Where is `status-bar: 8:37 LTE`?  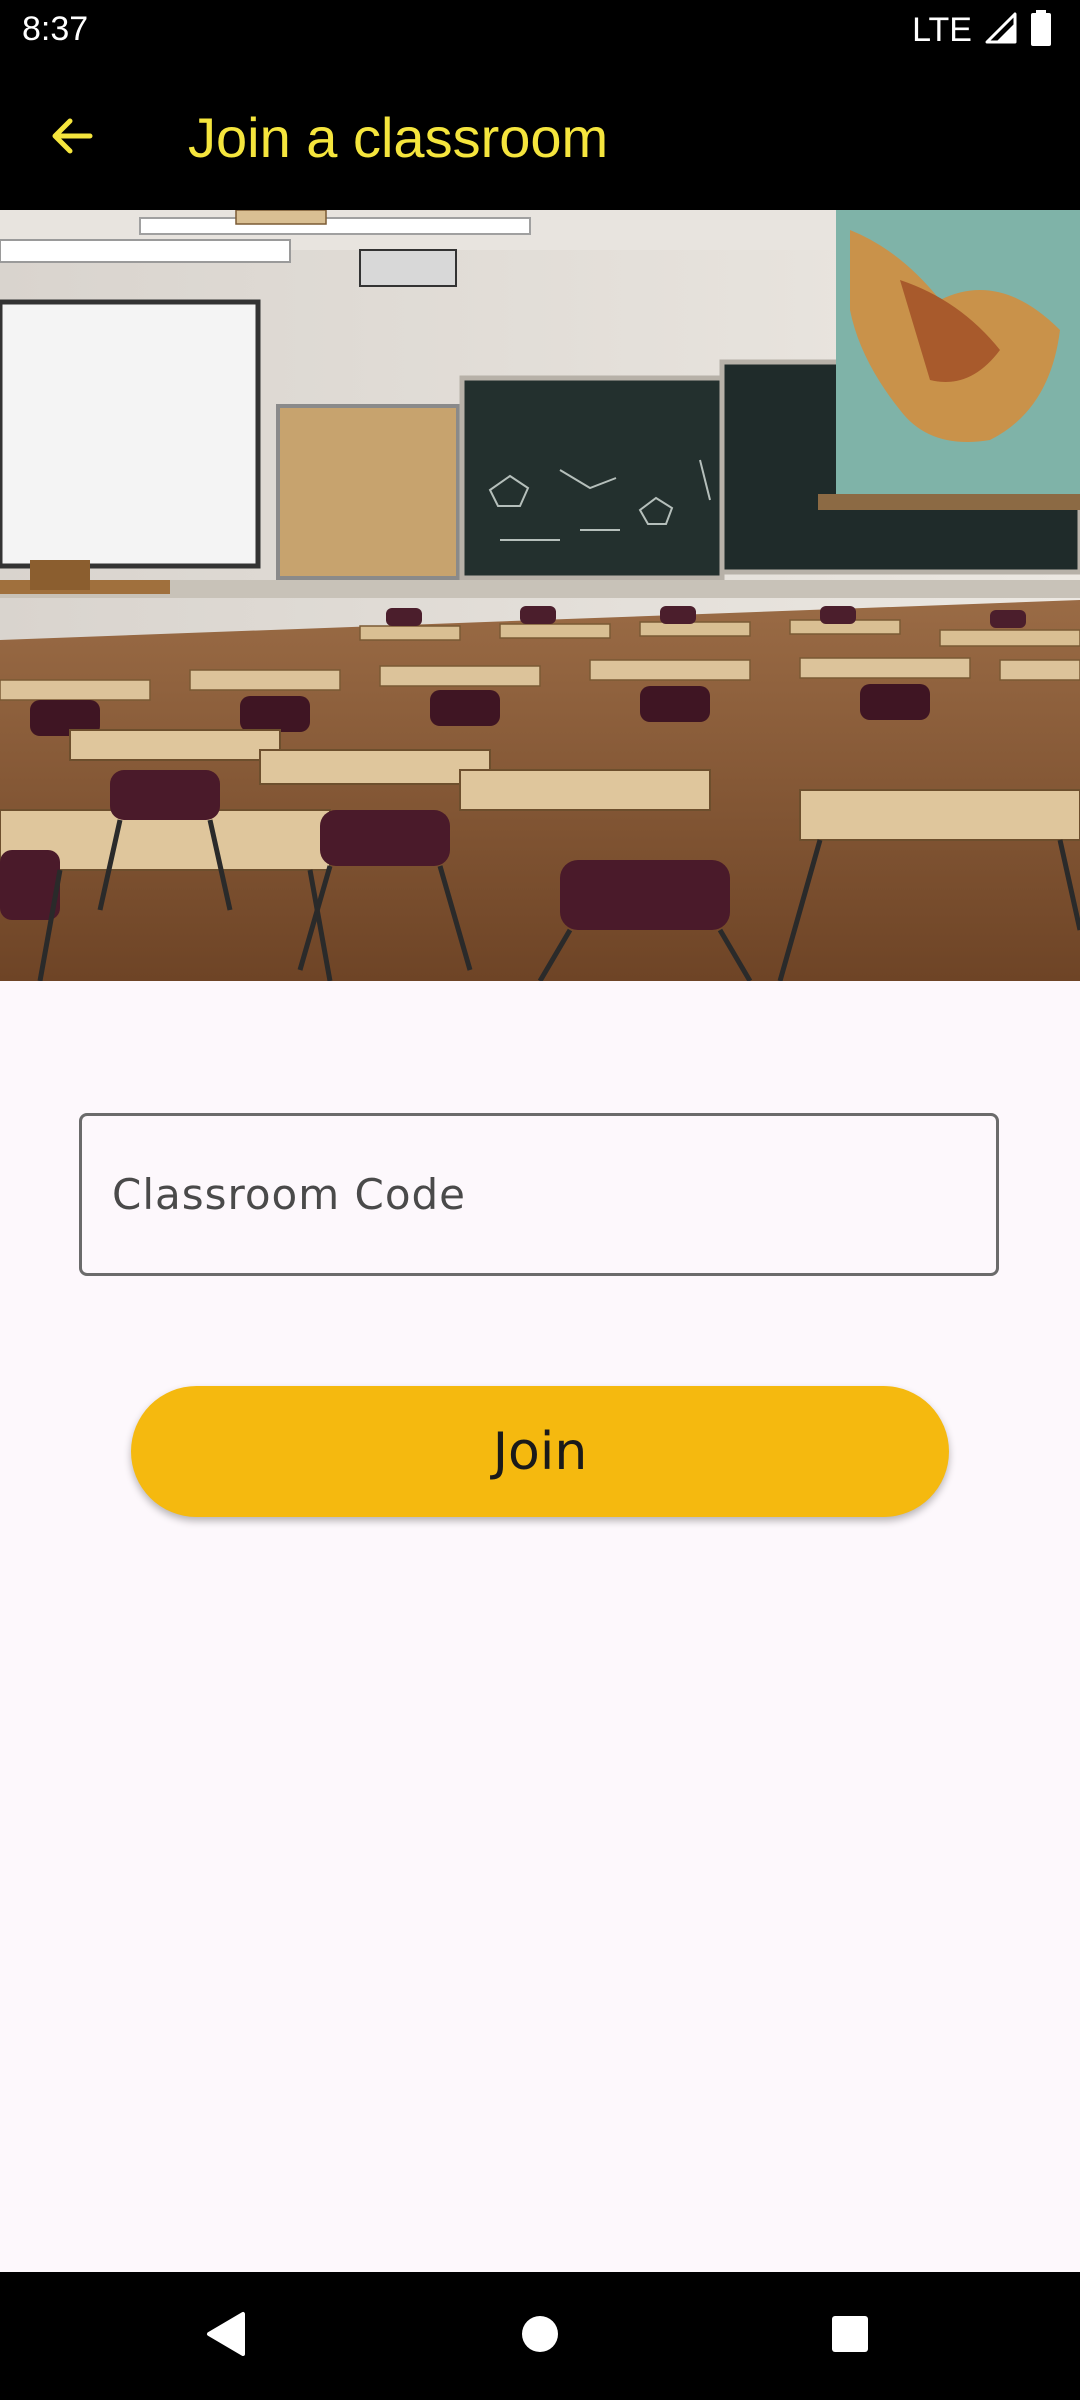
status-bar: 8:37 LTE is located at coordinates (540, 32).